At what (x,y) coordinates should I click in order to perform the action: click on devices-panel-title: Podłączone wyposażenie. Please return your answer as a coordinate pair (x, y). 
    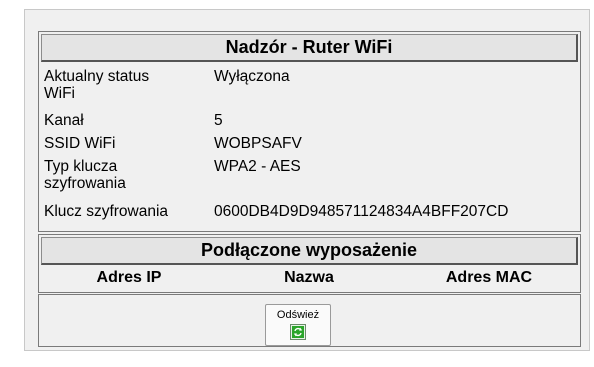
    Looking at the image, I should click on (309, 251).